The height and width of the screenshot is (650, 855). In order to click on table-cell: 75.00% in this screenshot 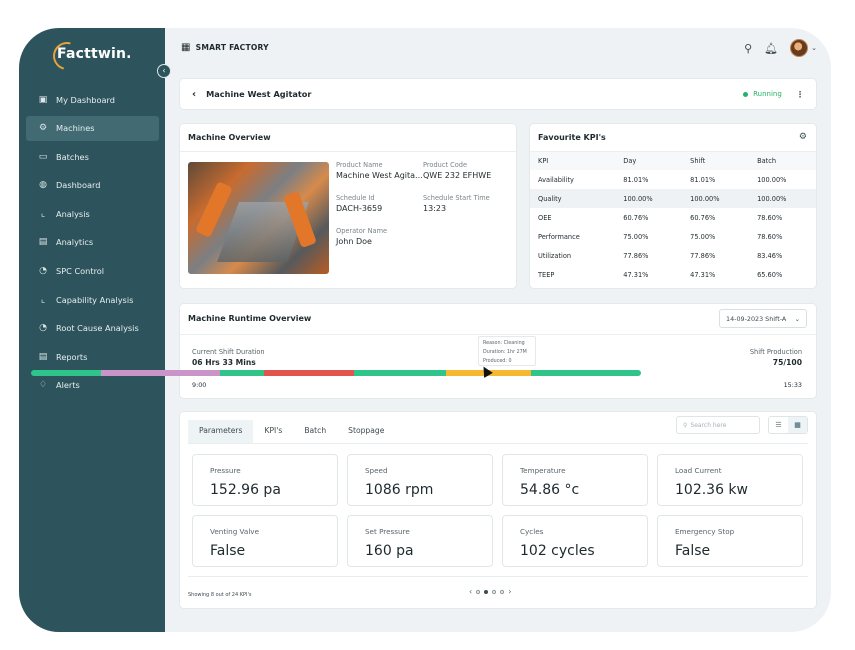, I will do `click(703, 236)`.